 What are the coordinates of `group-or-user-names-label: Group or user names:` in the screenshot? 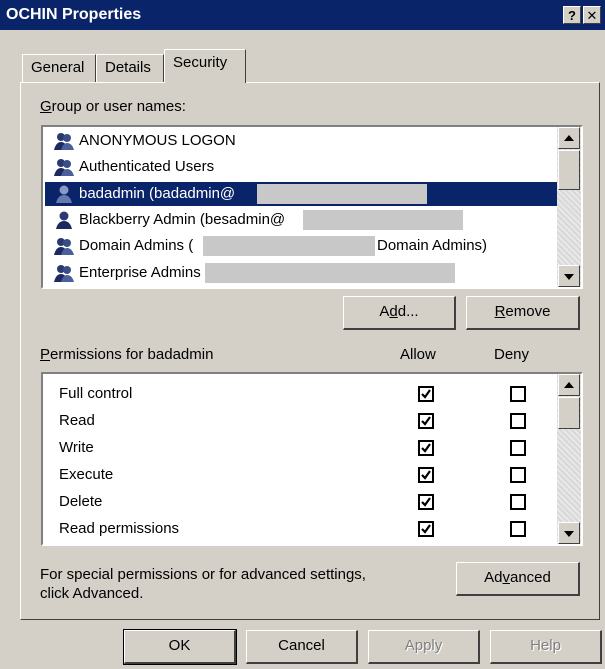 It's located at (113, 106).